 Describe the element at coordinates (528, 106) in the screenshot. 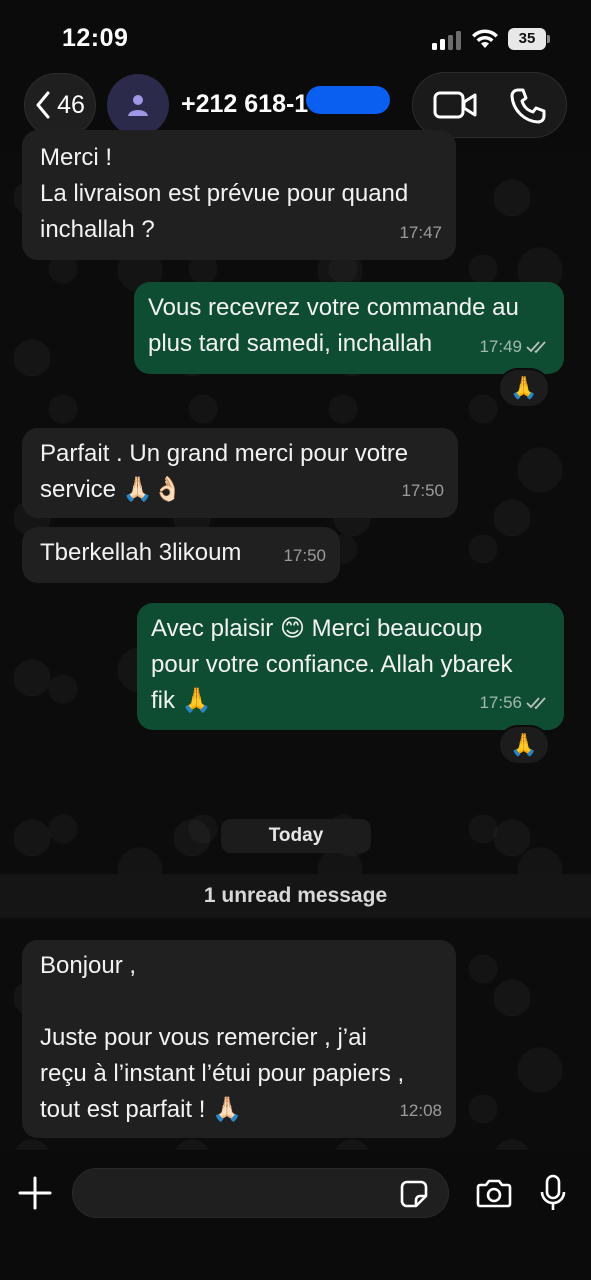

I see `phone-icon` at that location.